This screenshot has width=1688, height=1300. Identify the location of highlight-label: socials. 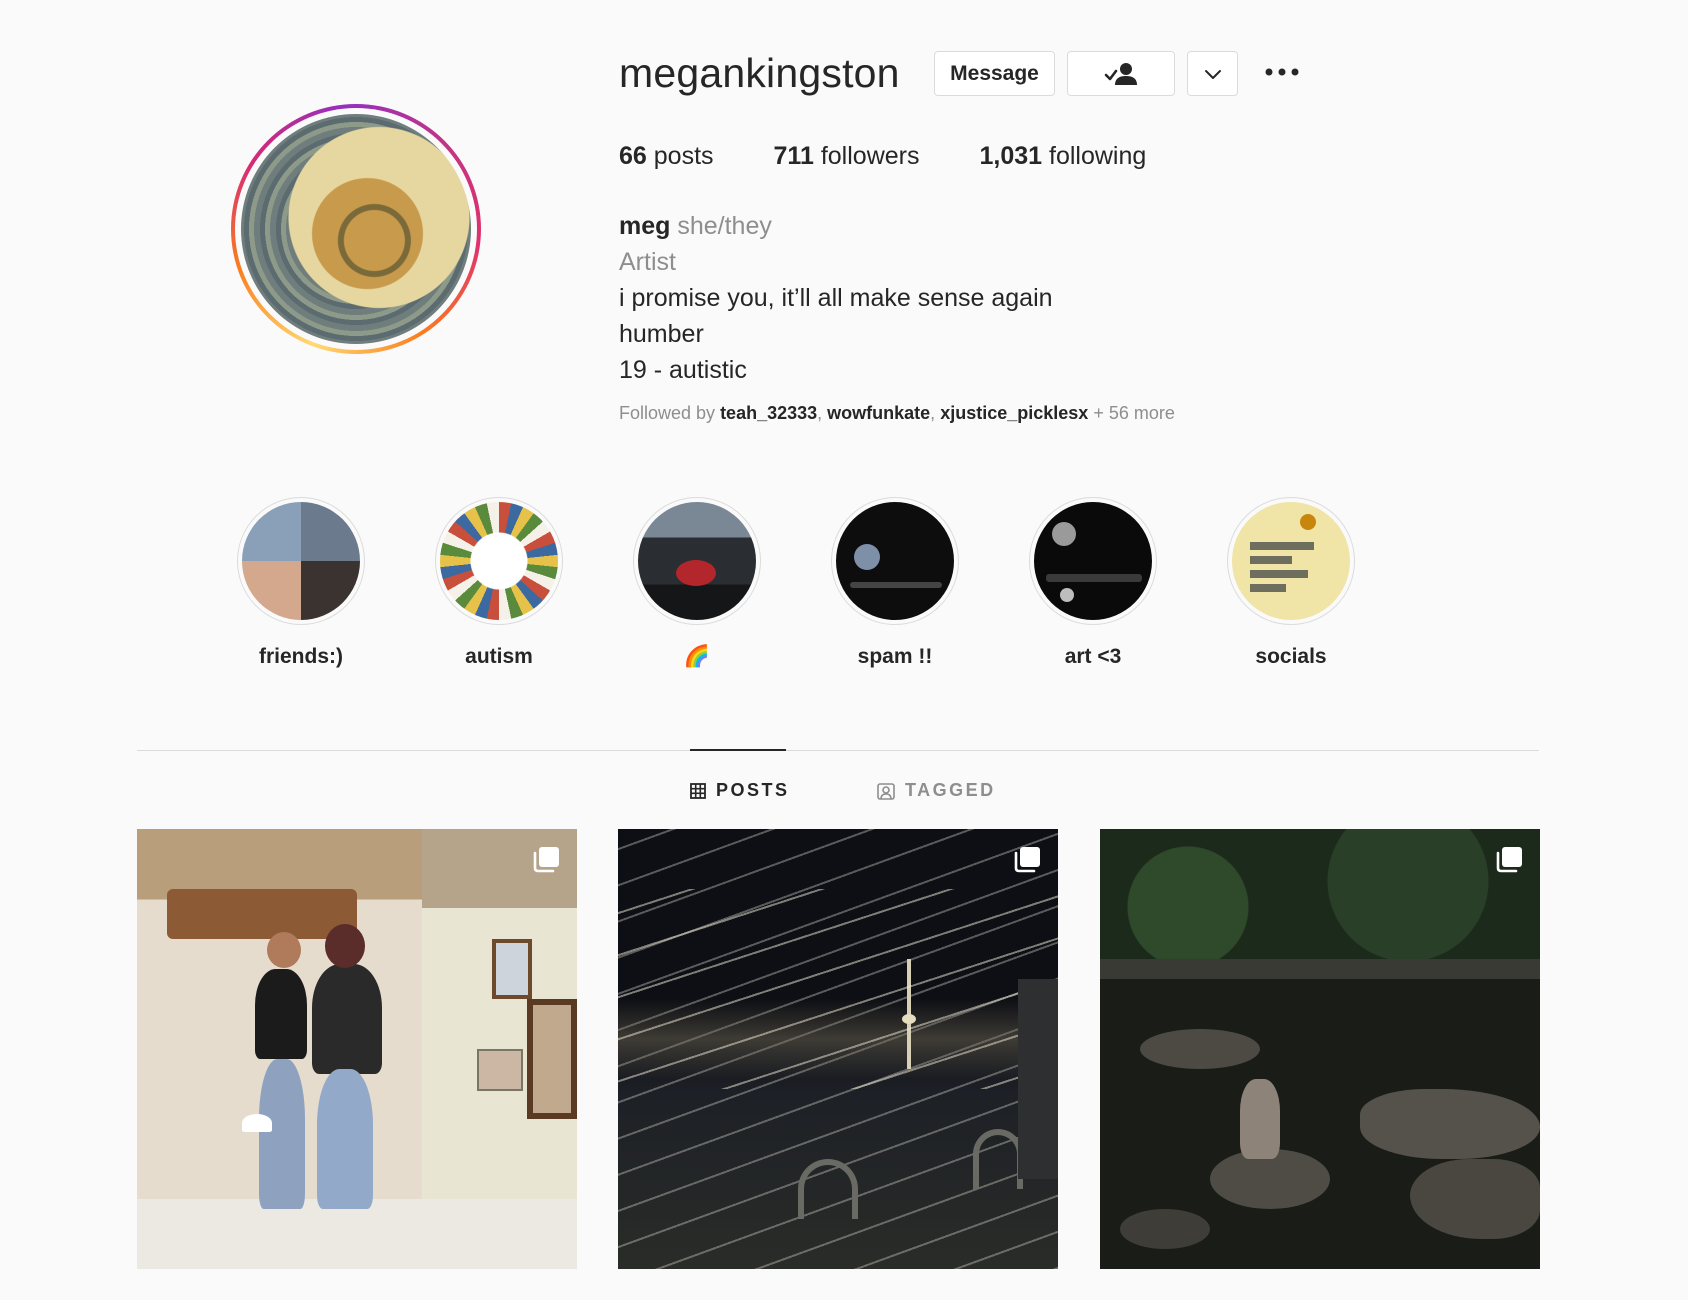
(1291, 656).